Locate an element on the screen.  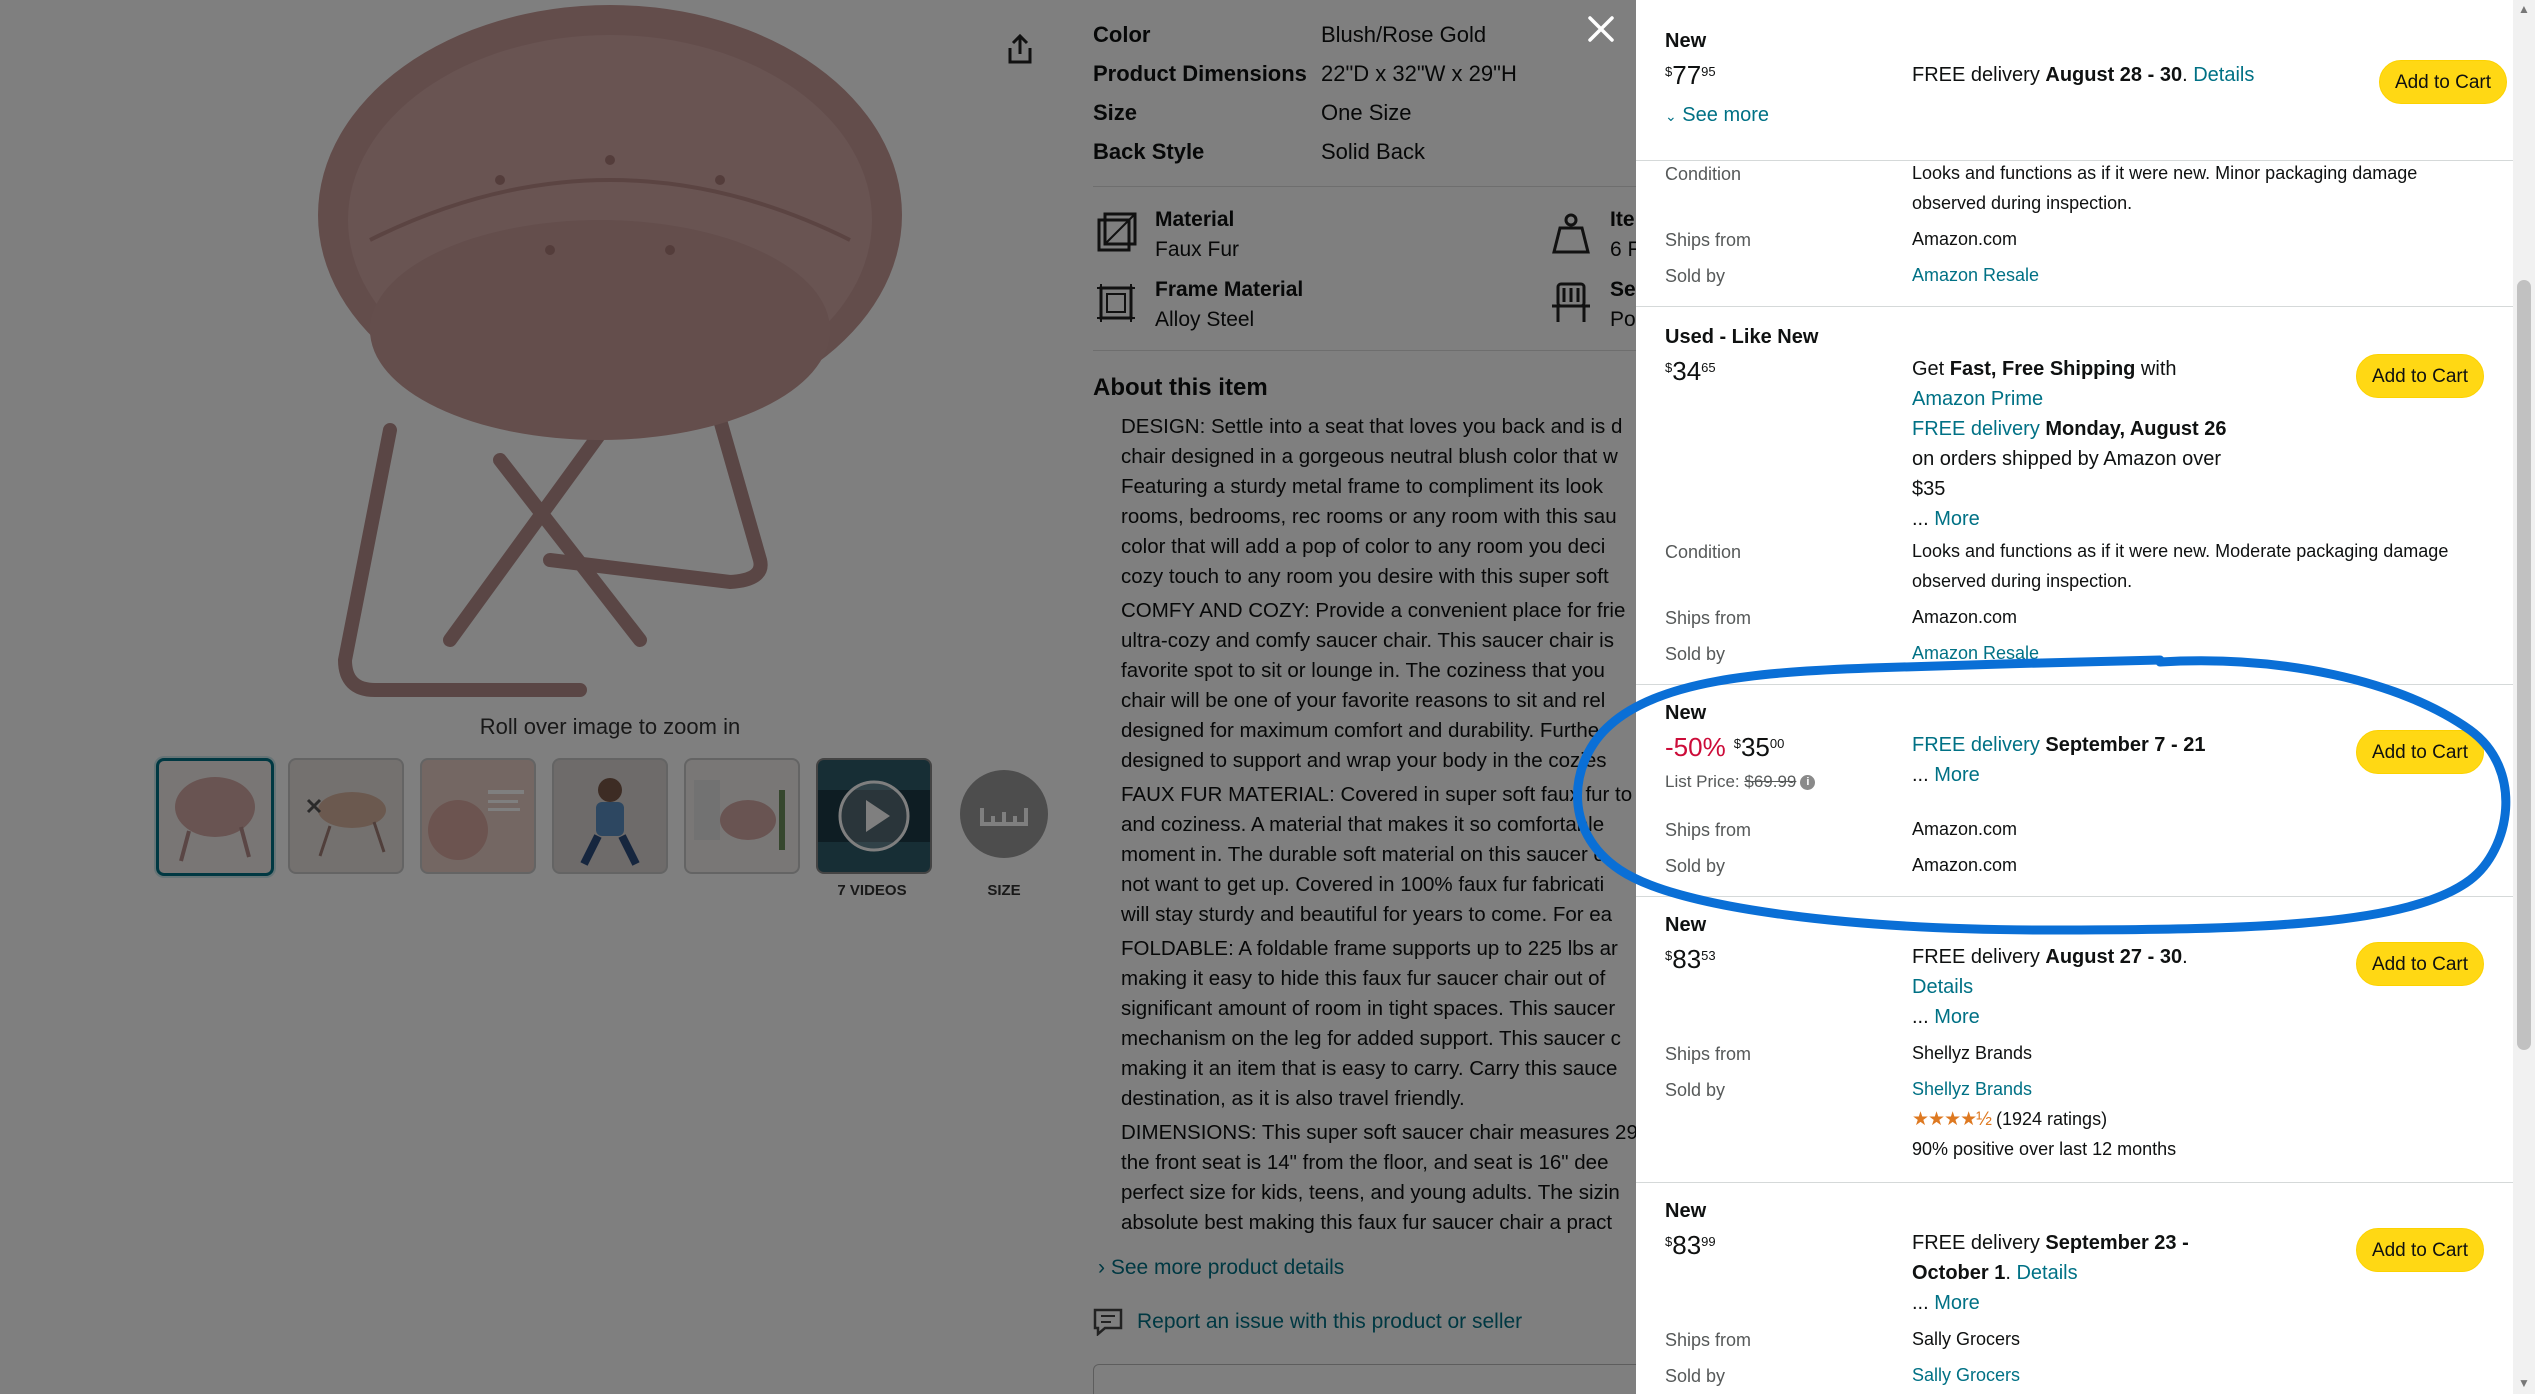
offer-delivery: FREE delivery August 28 - 30. Details is located at coordinates (2083, 75).